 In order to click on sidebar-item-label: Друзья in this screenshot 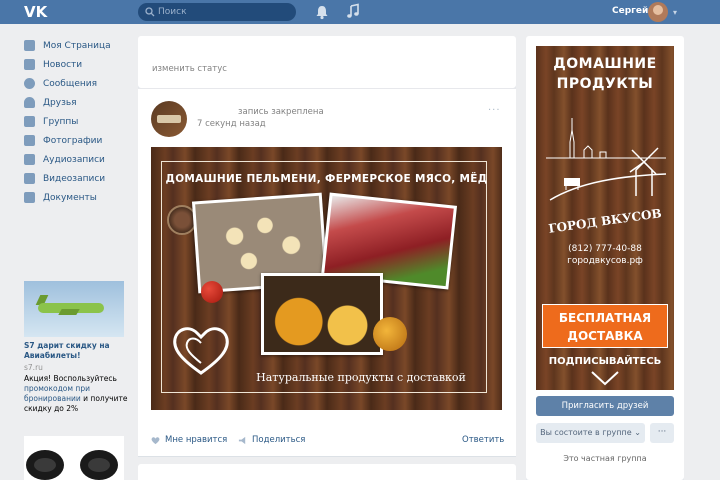, I will do `click(60, 102)`.